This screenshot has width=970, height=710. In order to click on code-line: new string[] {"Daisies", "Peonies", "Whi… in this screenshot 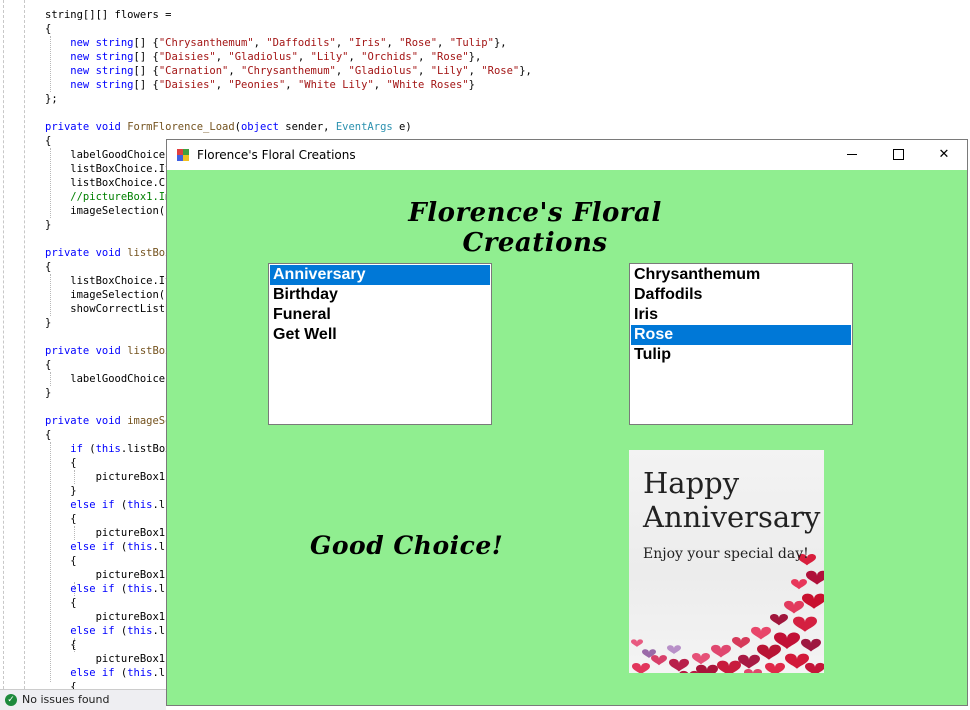, I will do `click(260, 85)`.